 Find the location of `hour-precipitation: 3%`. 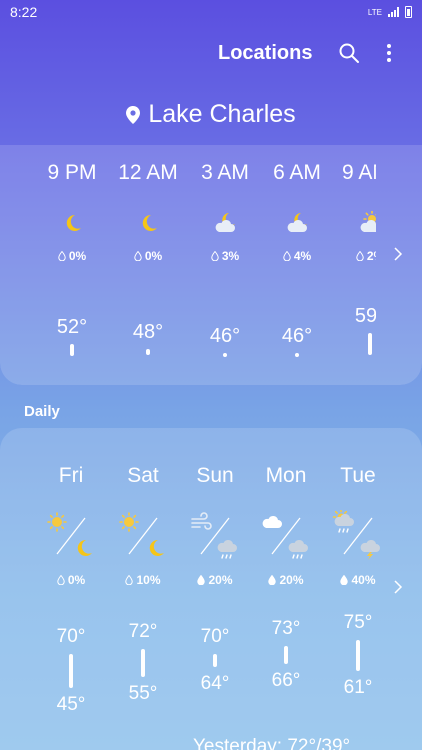

hour-precipitation: 3% is located at coordinates (225, 256).